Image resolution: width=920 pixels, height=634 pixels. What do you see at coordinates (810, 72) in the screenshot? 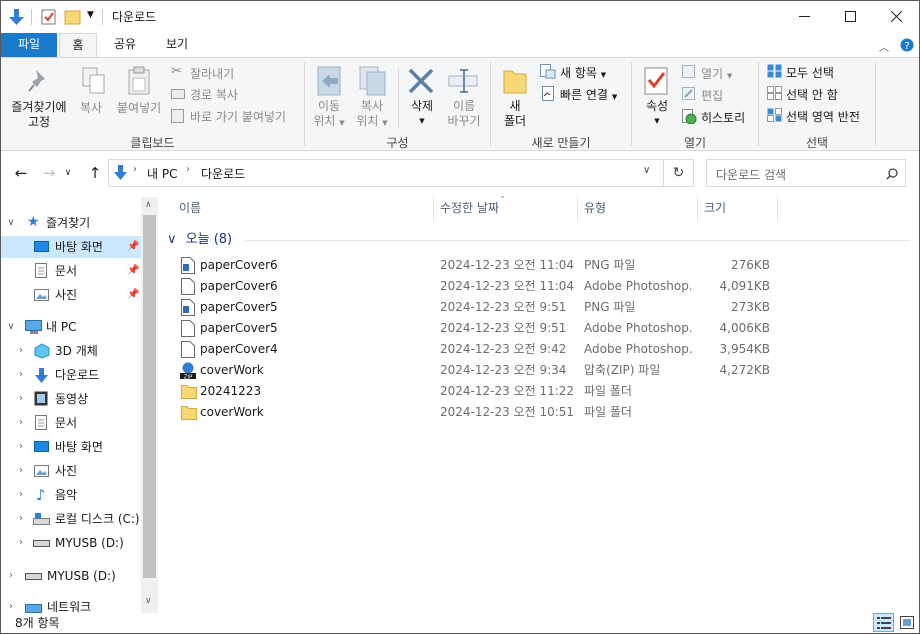
I see `select-all-button: 모두 선택` at bounding box center [810, 72].